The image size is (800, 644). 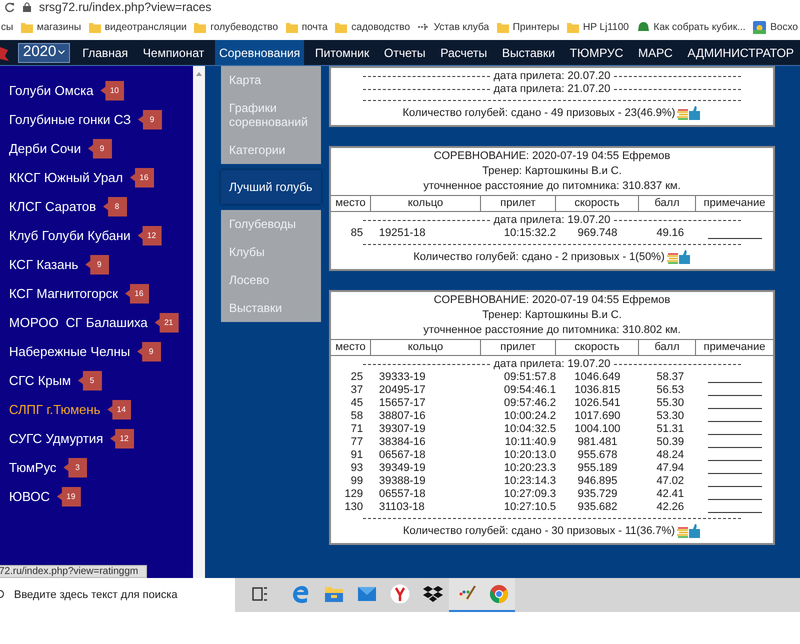 What do you see at coordinates (7, 27) in the screenshot?
I see `bookmark-link: сы` at bounding box center [7, 27].